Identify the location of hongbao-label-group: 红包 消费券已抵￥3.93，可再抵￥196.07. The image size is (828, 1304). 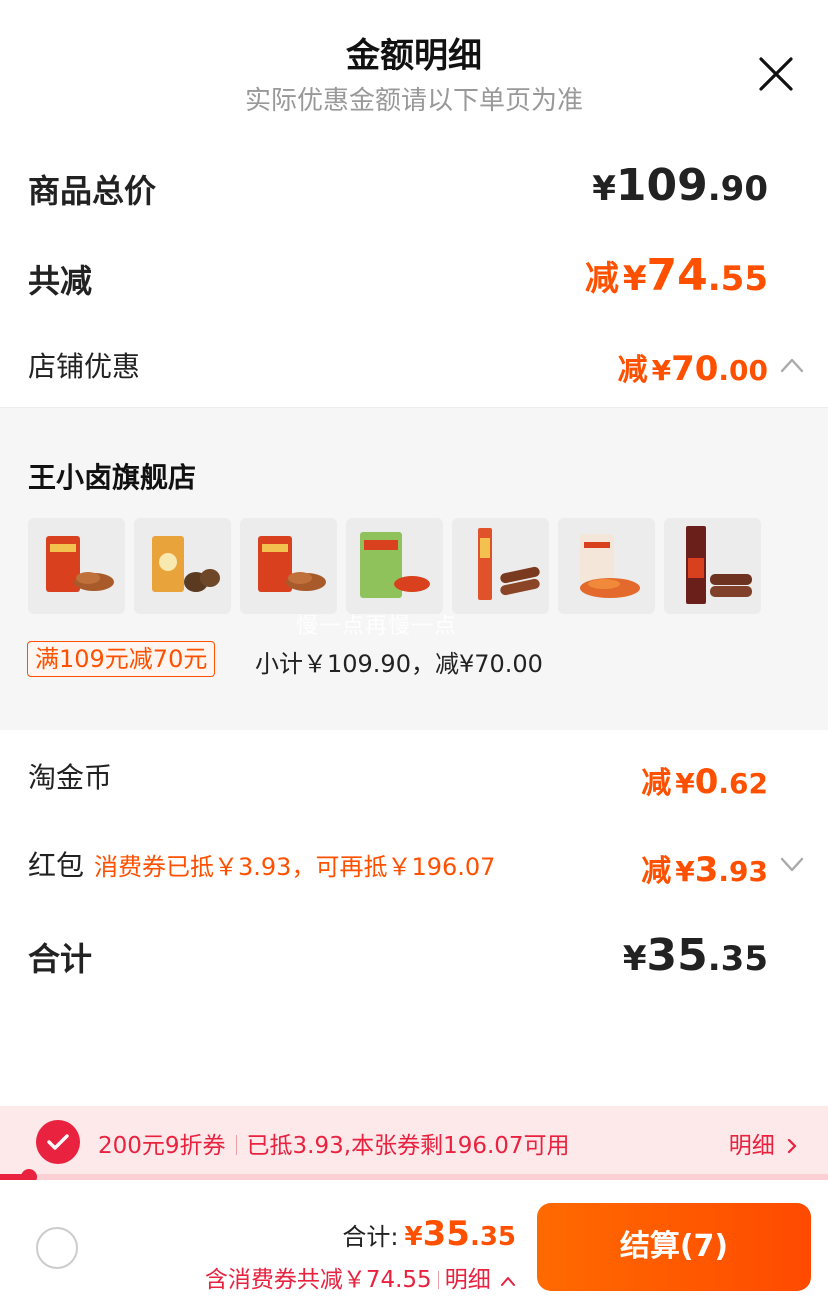
(261, 864).